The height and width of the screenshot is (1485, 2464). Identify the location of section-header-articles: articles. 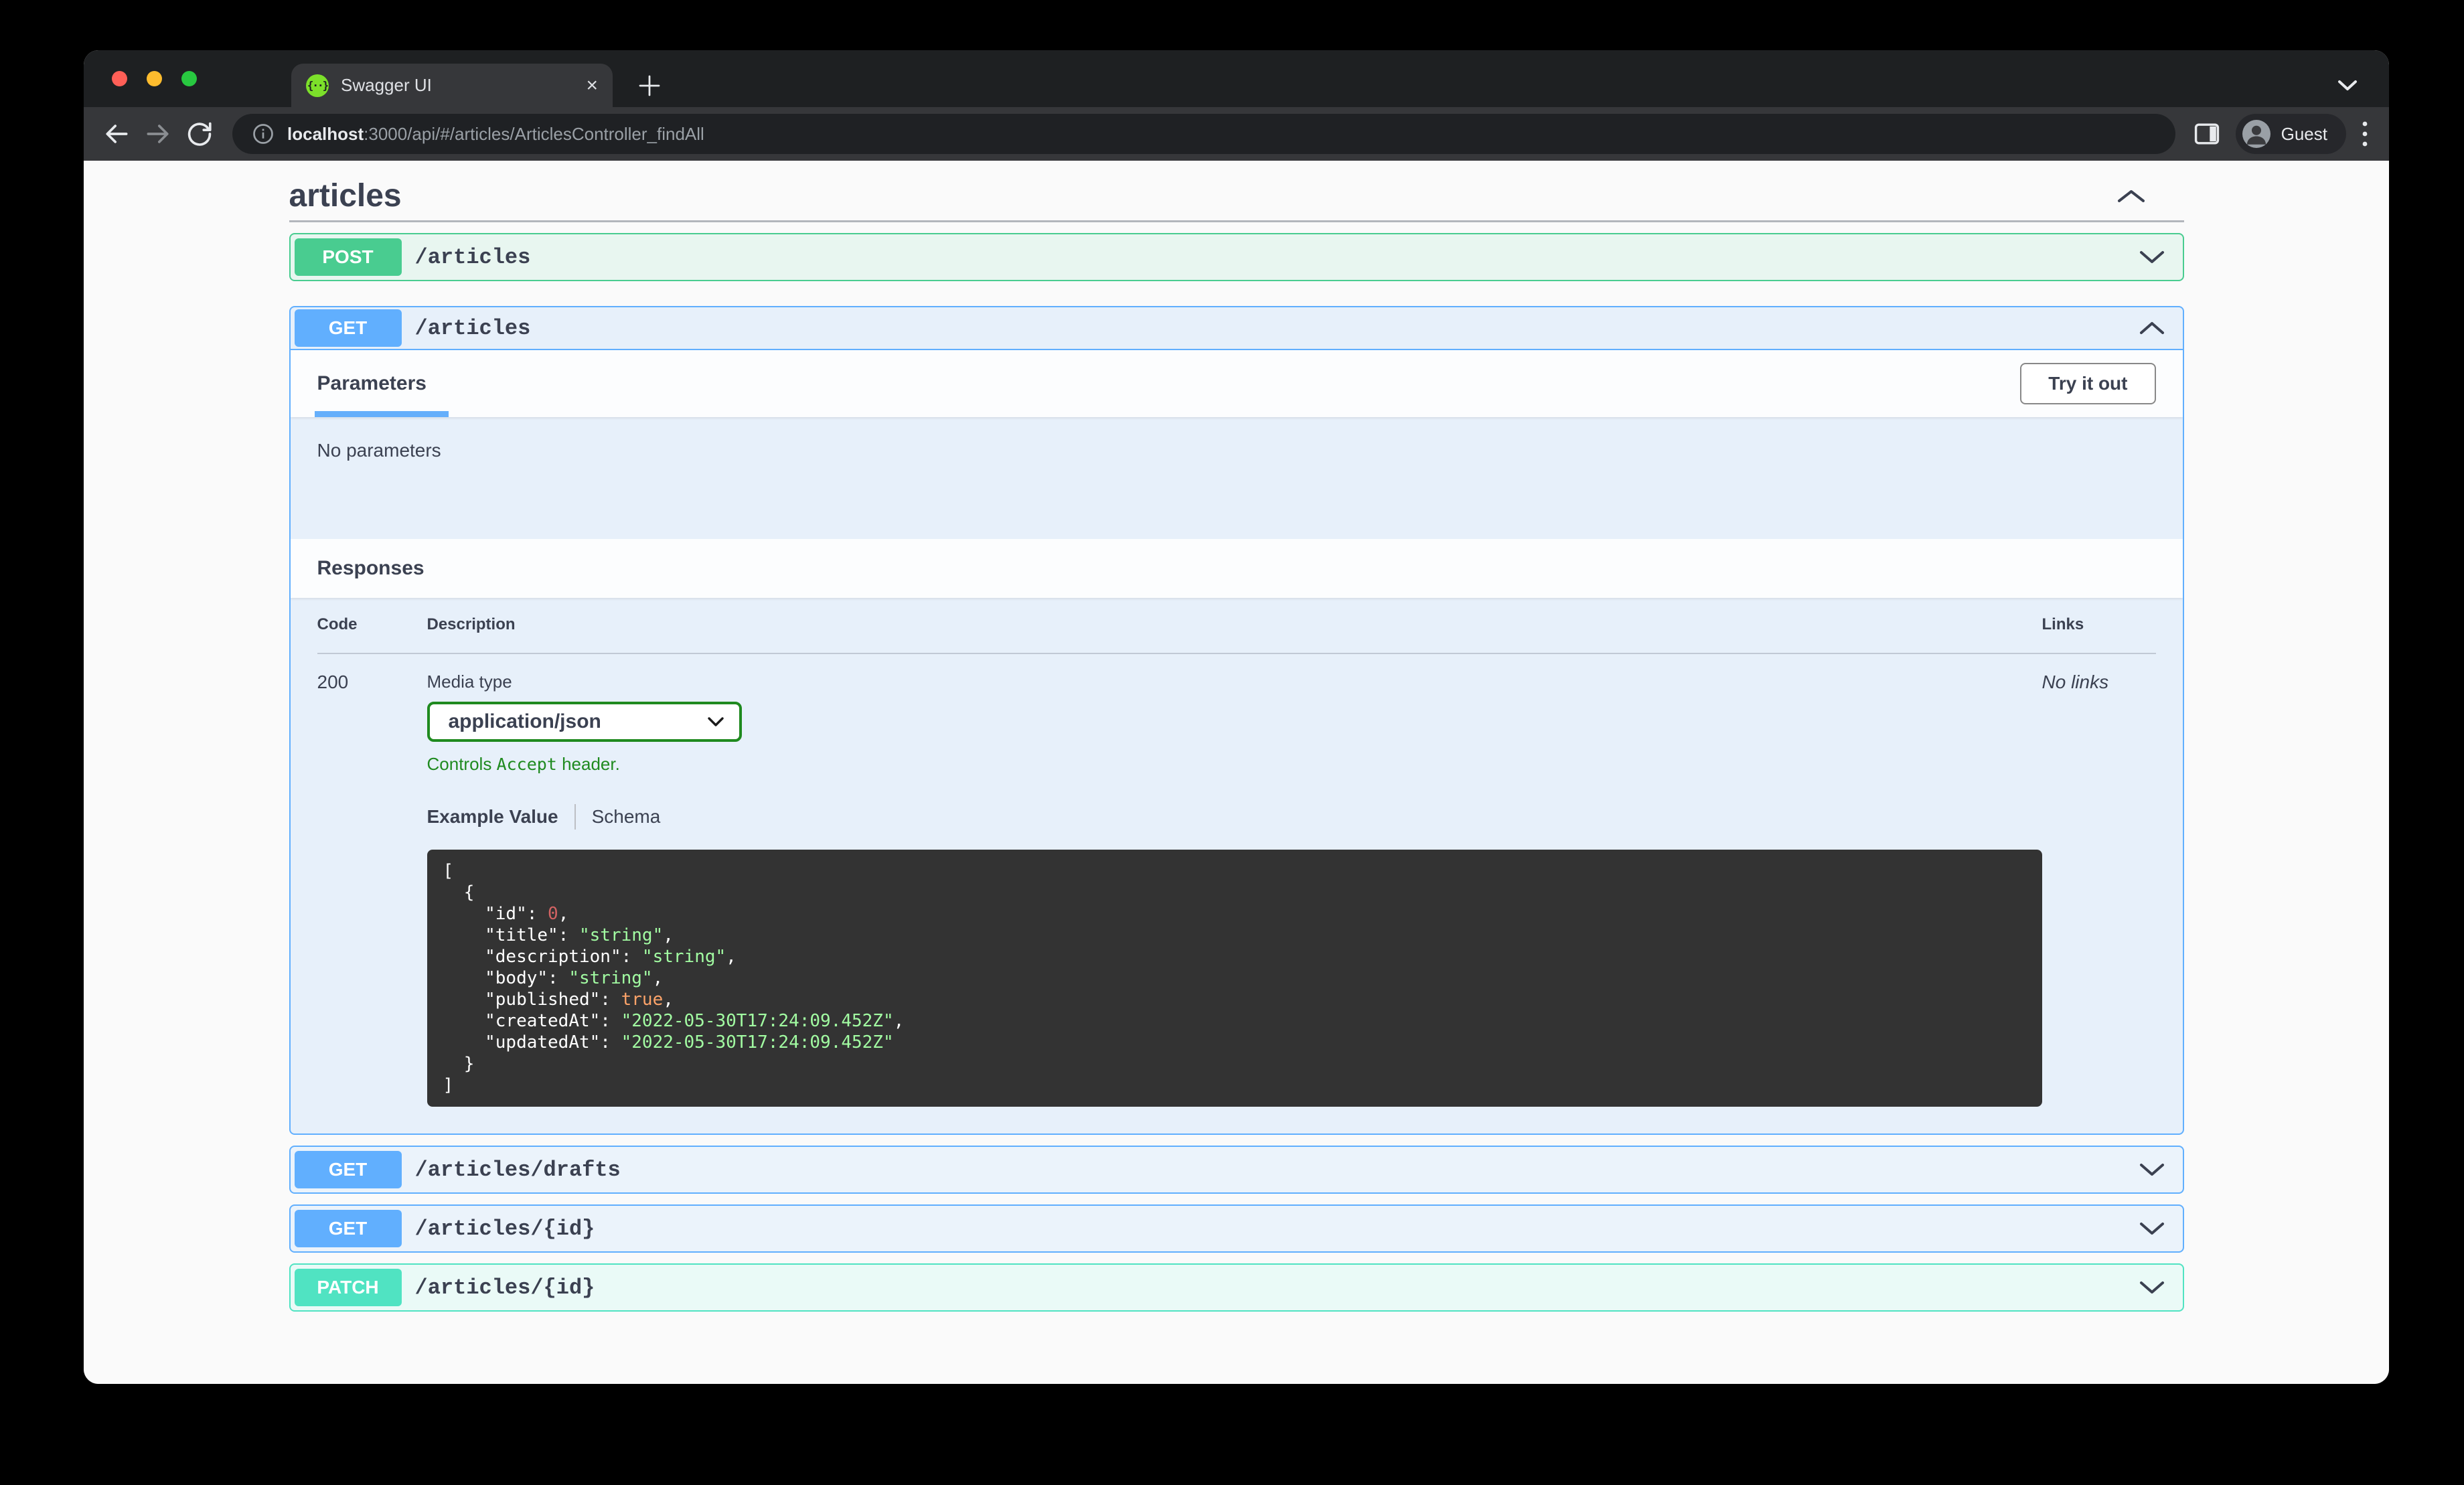
(1236, 196).